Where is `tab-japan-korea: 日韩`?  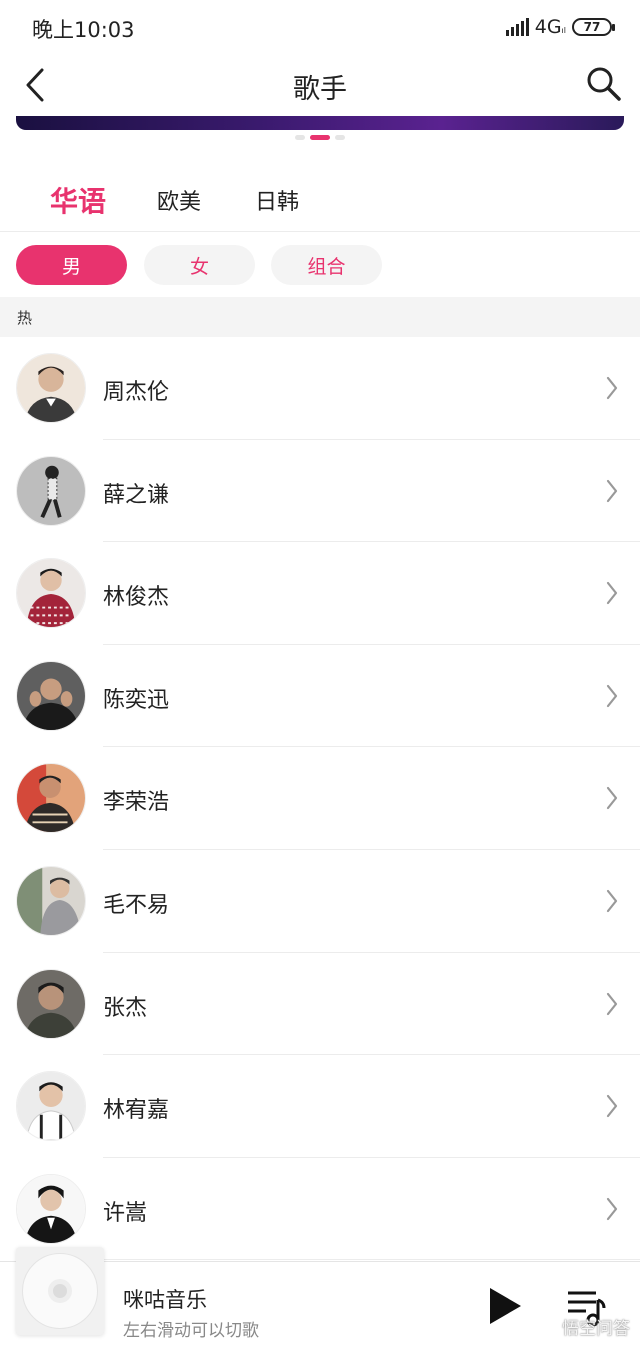
tab-japan-korea: 日韩 is located at coordinates (277, 200).